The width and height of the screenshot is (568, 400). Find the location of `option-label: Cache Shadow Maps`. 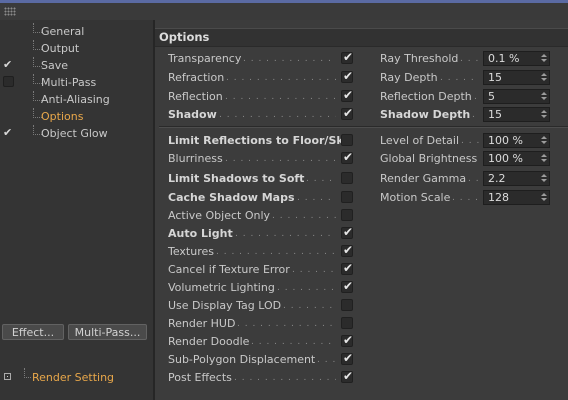

option-label: Cache Shadow Maps is located at coordinates (231, 197).